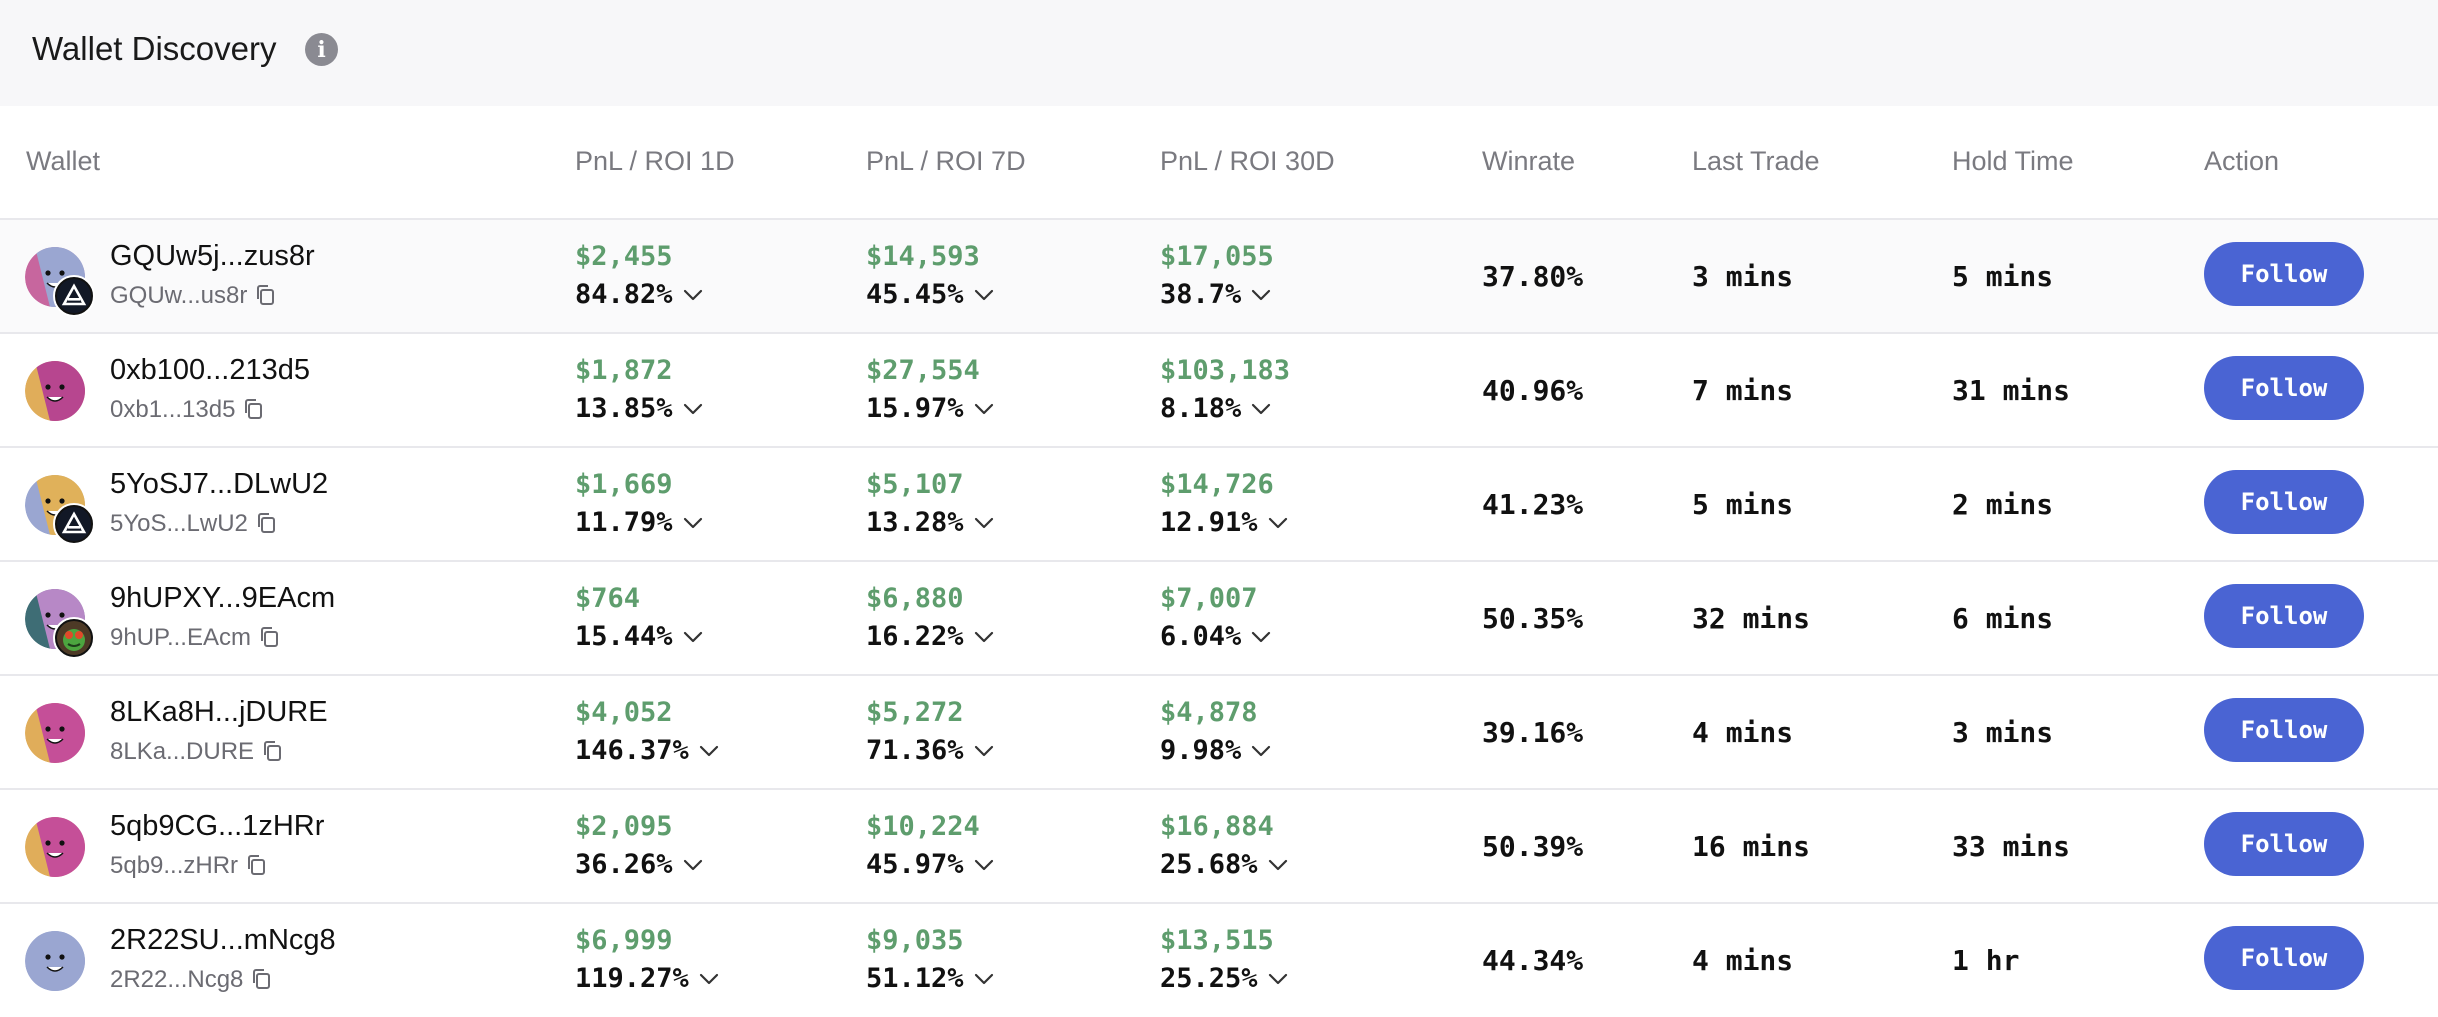  I want to click on wallet-short-address: 0xb1...13d5, so click(187, 410).